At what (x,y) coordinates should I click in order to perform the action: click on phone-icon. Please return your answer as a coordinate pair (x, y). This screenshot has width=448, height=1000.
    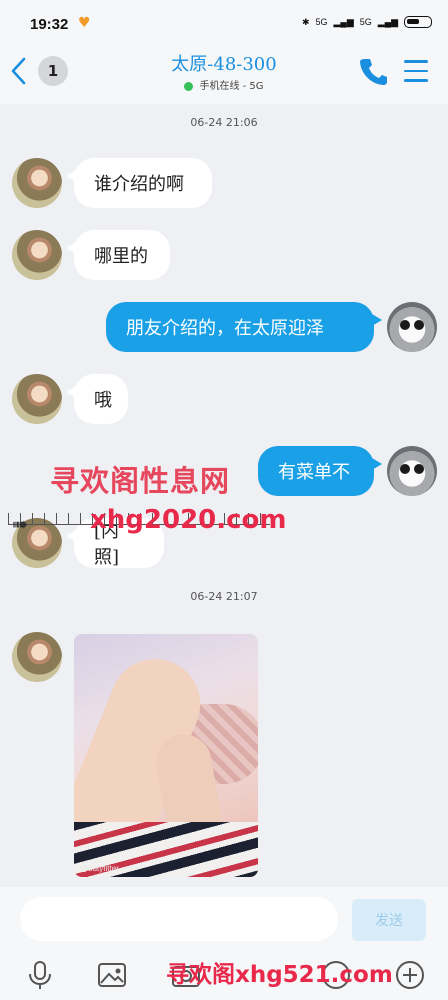
    Looking at the image, I should click on (373, 71).